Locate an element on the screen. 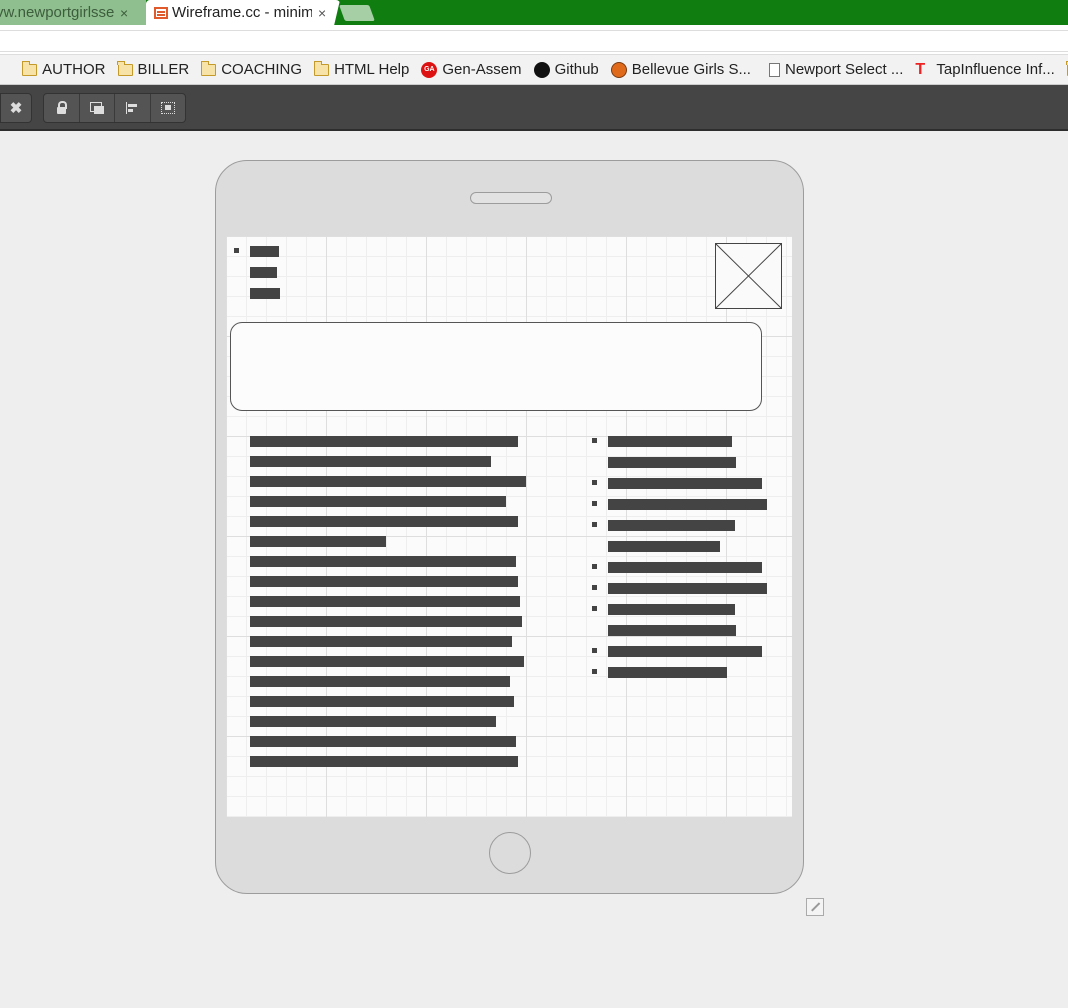 The width and height of the screenshot is (1068, 1008). bookmark-label: COACHING is located at coordinates (262, 69).